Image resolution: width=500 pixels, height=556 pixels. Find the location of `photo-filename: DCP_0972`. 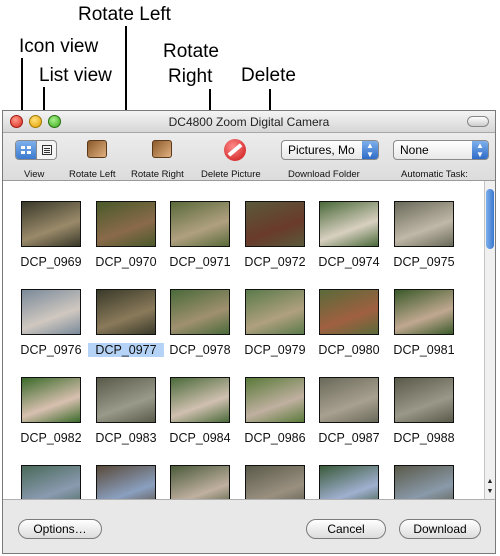

photo-filename: DCP_0972 is located at coordinates (275, 262).